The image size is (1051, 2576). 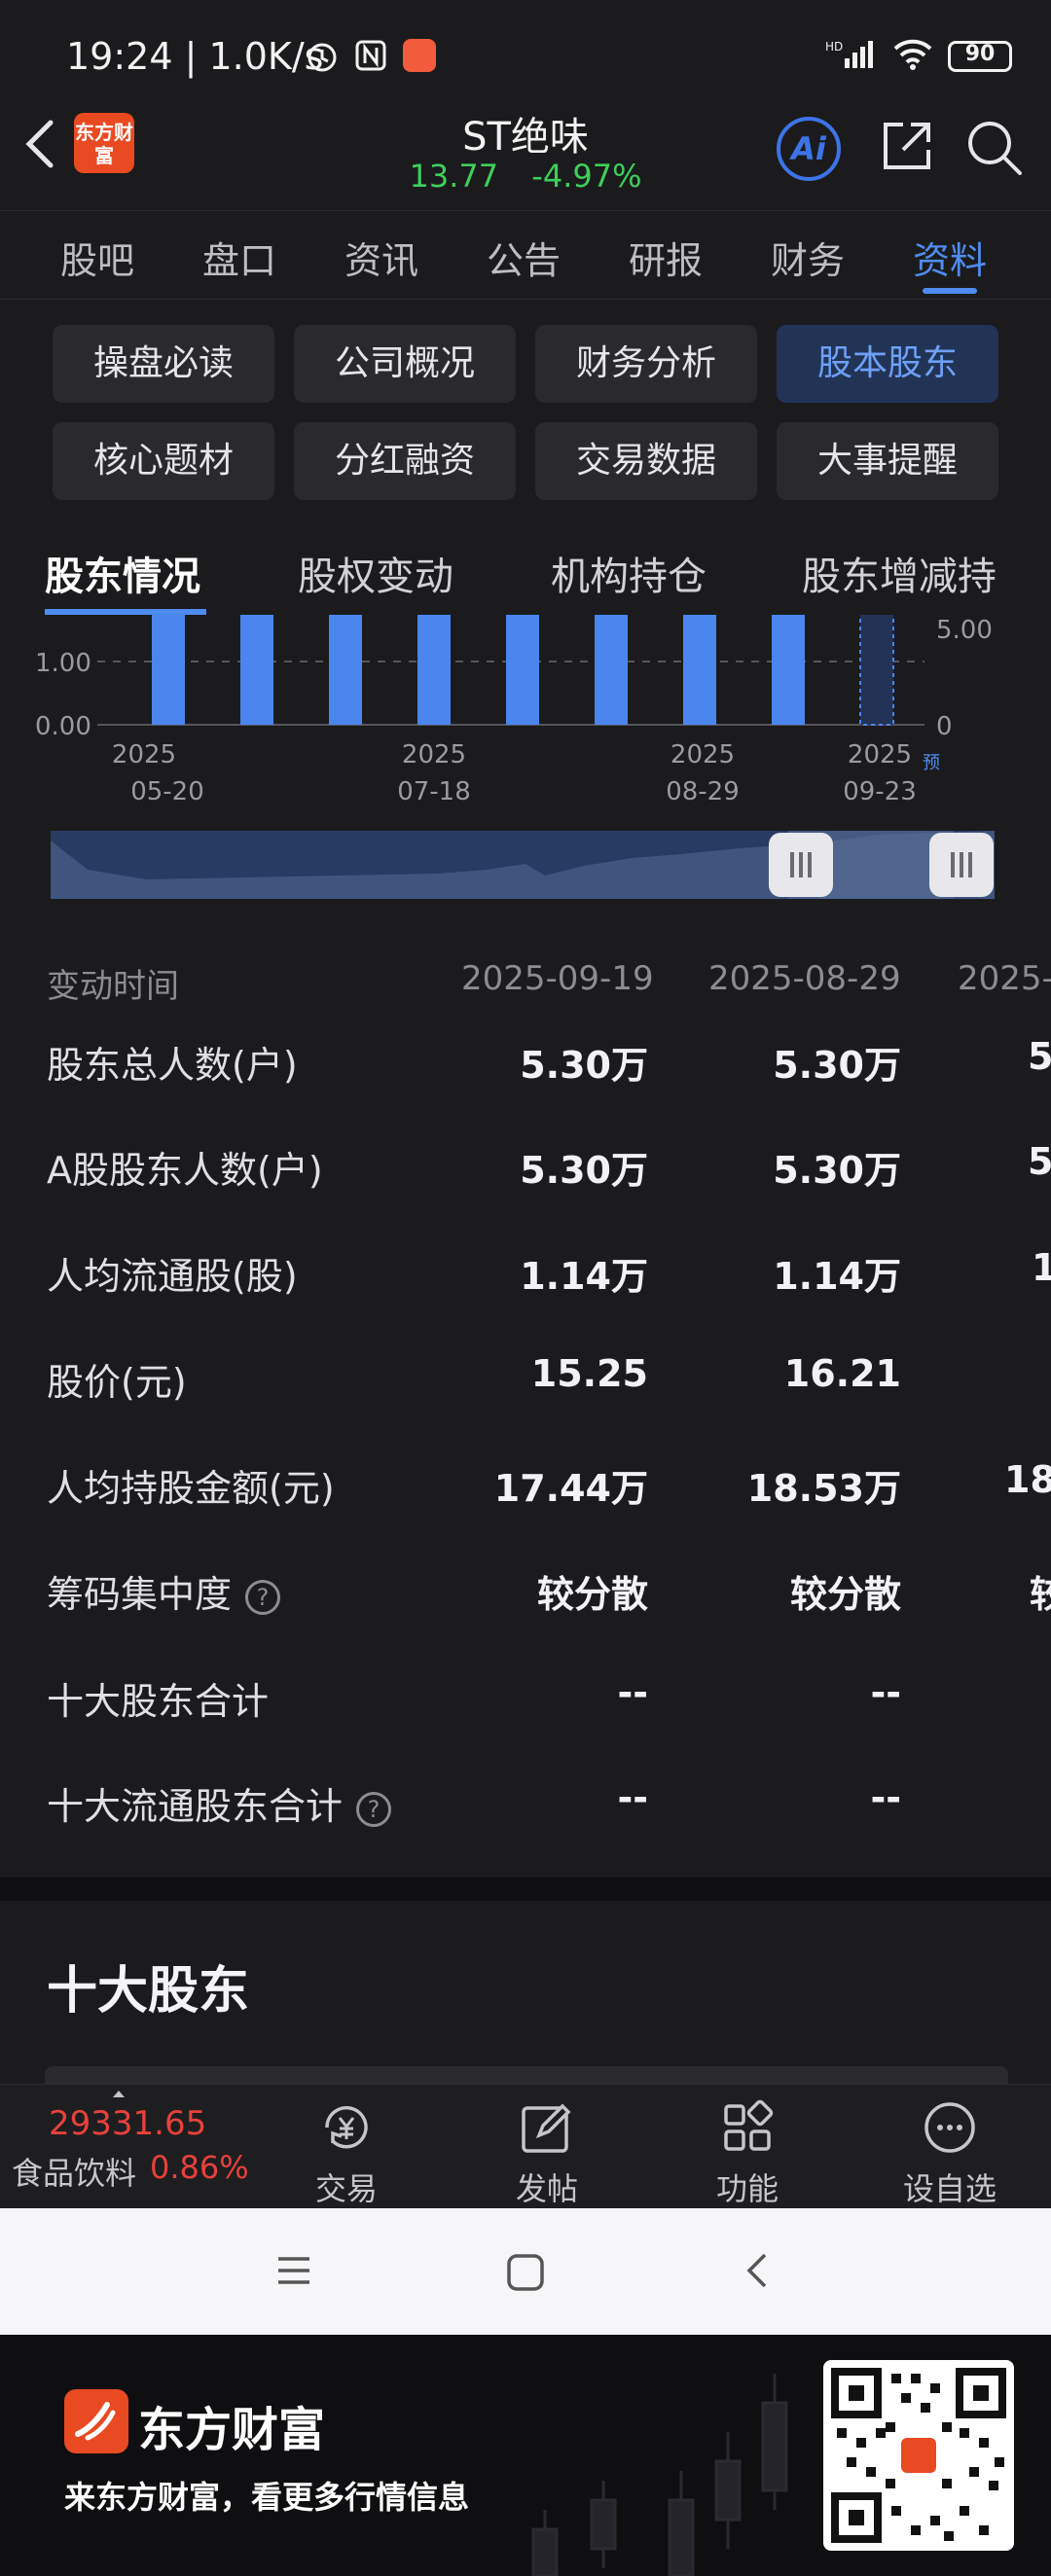 What do you see at coordinates (454, 176) in the screenshot?
I see `stock-price: 13.77` at bounding box center [454, 176].